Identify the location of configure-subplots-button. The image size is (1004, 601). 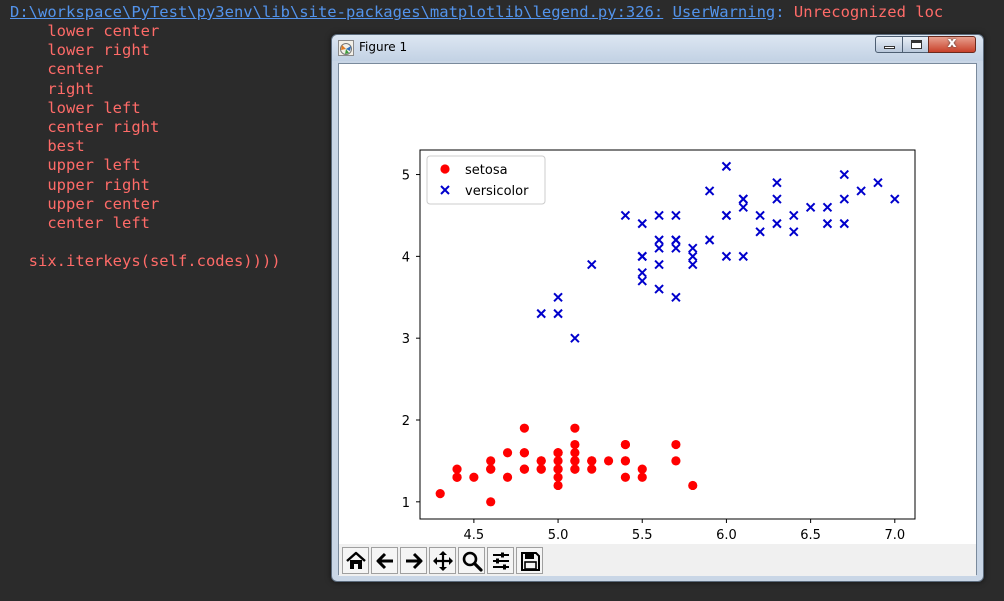
(500, 560).